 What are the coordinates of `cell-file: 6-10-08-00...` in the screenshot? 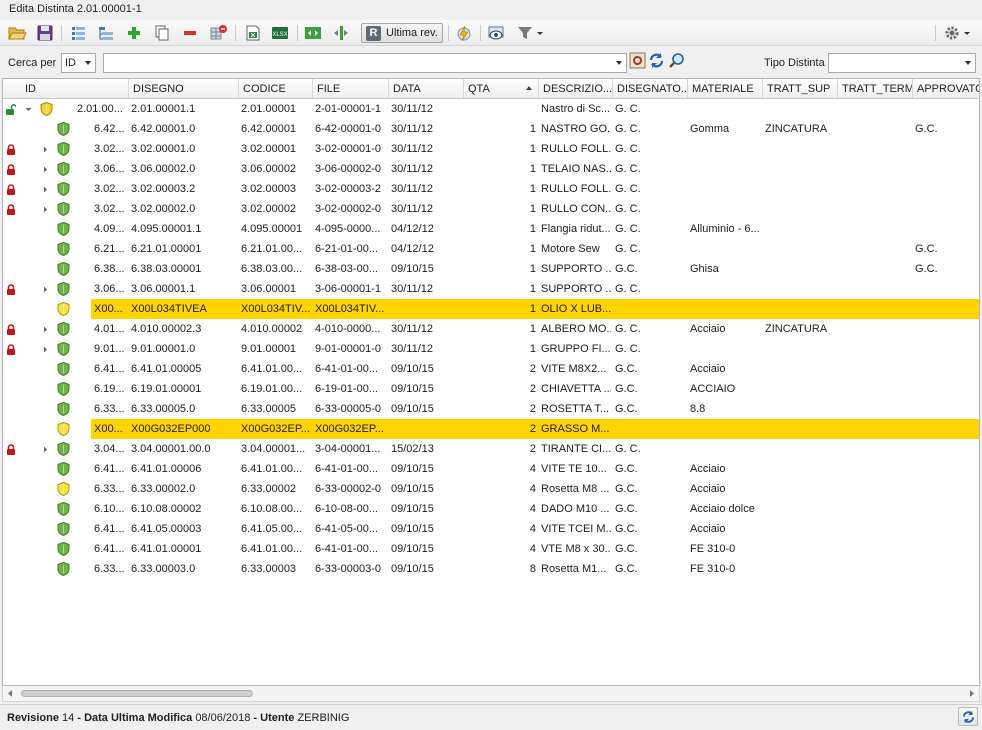 It's located at (346, 509).